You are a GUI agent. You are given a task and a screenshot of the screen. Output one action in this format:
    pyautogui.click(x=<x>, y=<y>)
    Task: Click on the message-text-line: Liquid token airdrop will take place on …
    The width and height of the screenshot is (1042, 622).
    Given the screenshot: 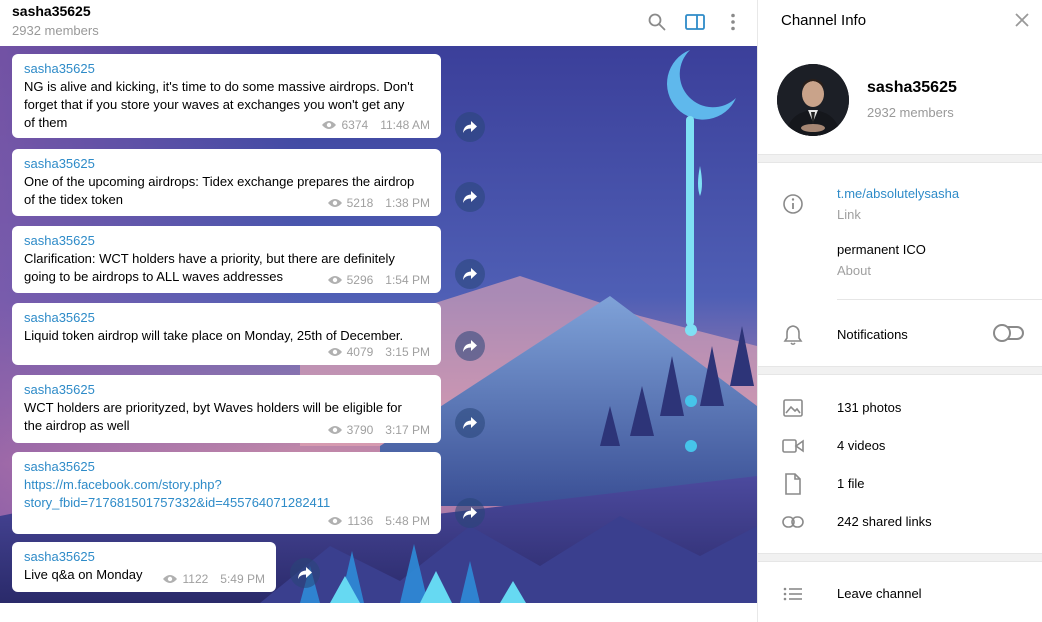 What is the action you would take?
    pyautogui.click(x=214, y=335)
    